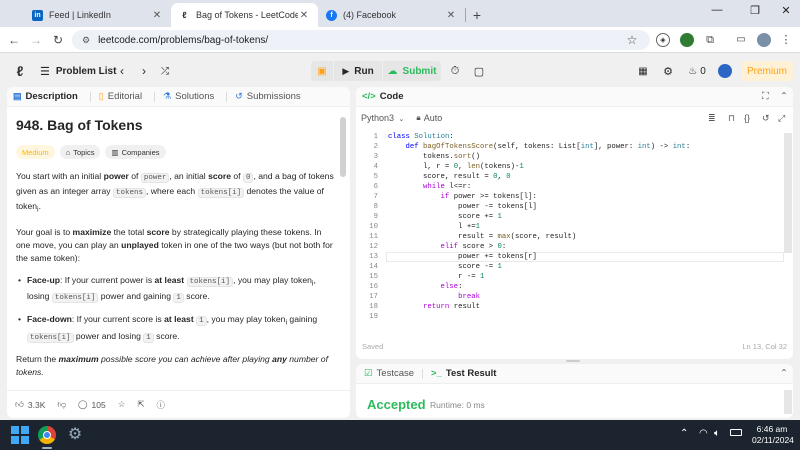  What do you see at coordinates (781, 118) in the screenshot?
I see `fullscreen-icon: ⤢` at bounding box center [781, 118].